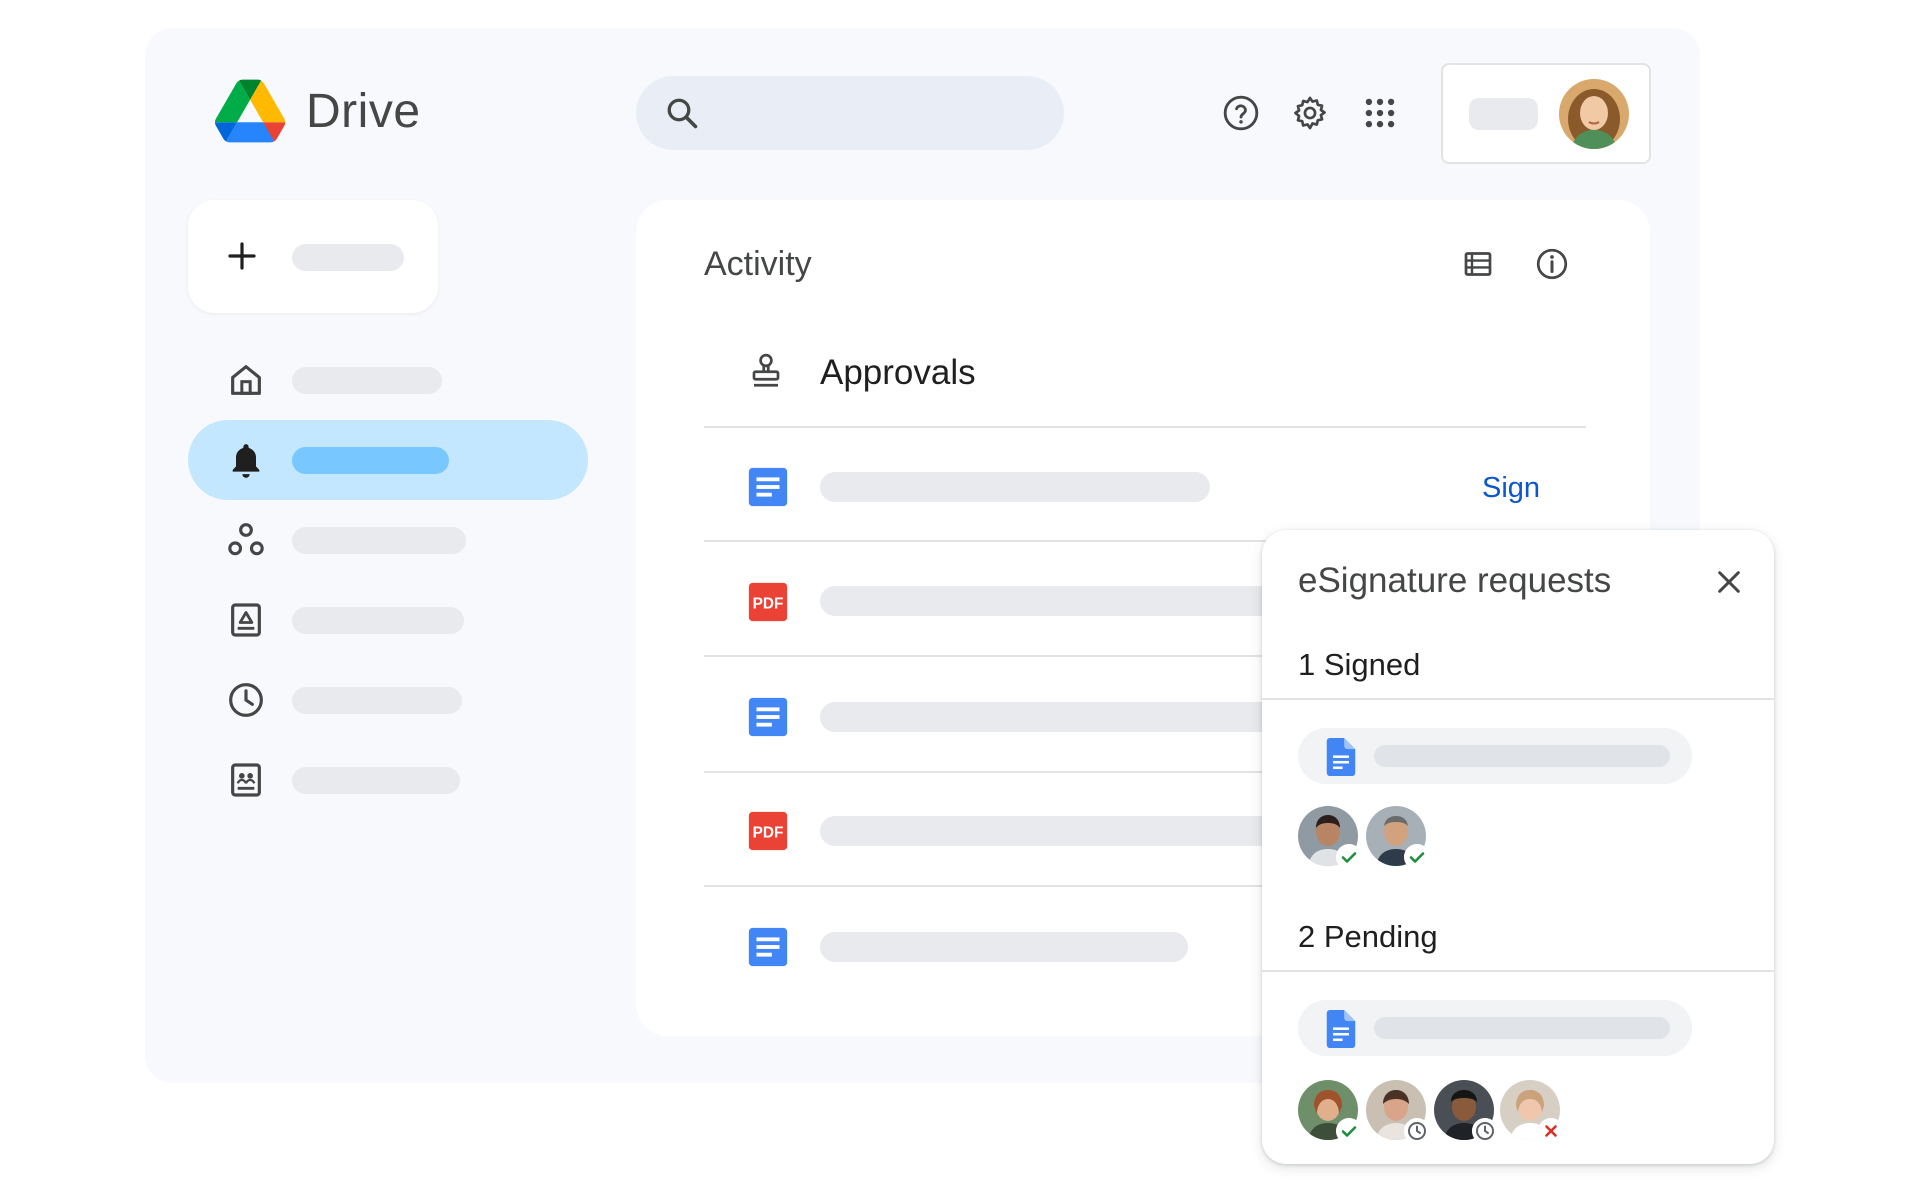 The image size is (1920, 1200). What do you see at coordinates (1546, 113) in the screenshot?
I see `account-switcher` at bounding box center [1546, 113].